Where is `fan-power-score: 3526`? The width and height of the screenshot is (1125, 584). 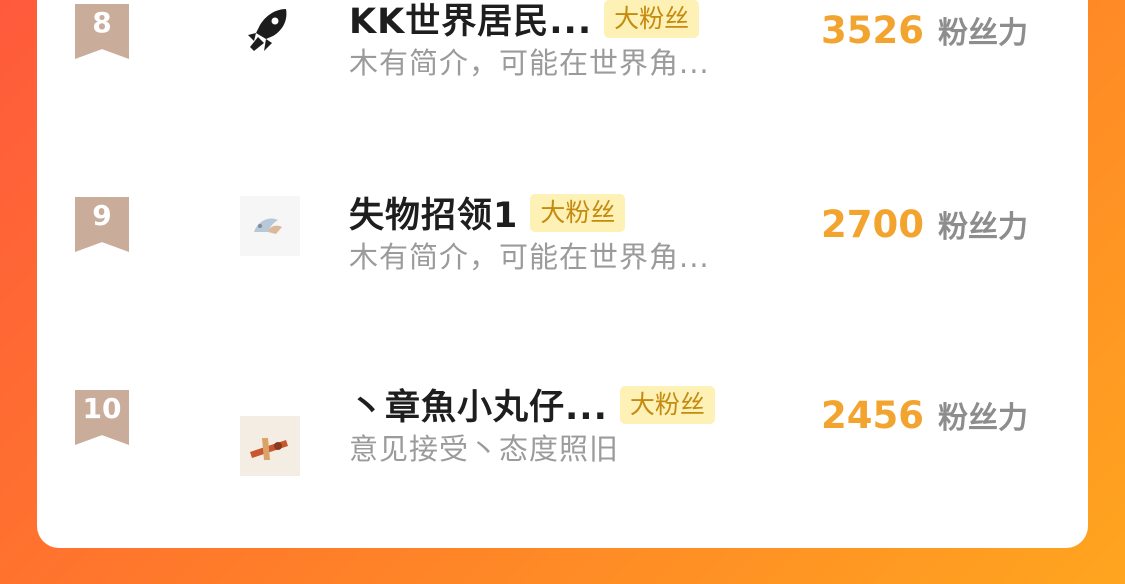 fan-power-score: 3526 is located at coordinates (872, 30).